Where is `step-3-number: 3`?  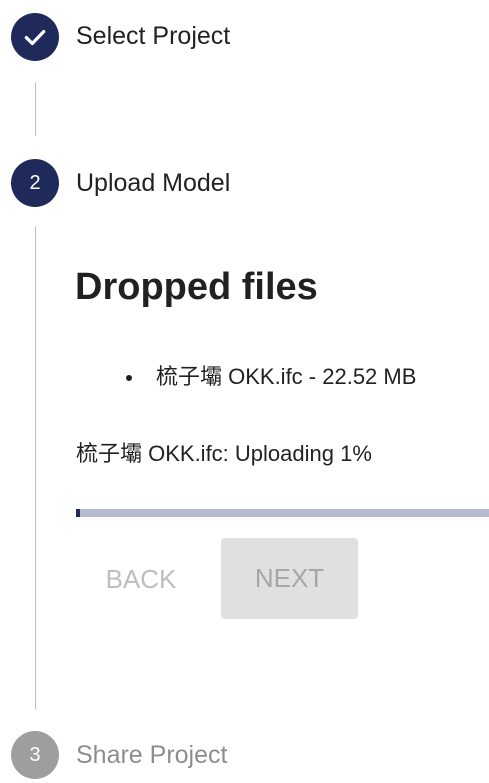
step-3-number: 3 is located at coordinates (35, 755).